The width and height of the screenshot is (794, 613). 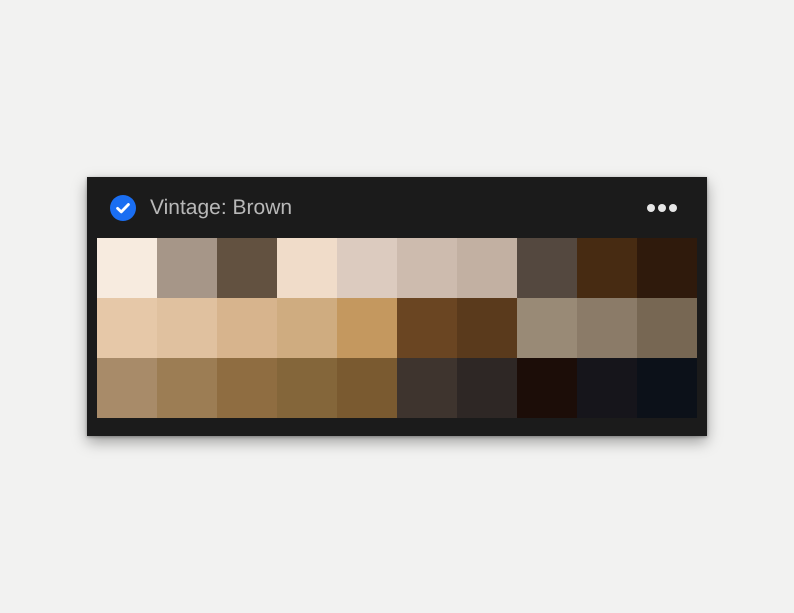 I want to click on checkmark-circle-icon, so click(x=123, y=207).